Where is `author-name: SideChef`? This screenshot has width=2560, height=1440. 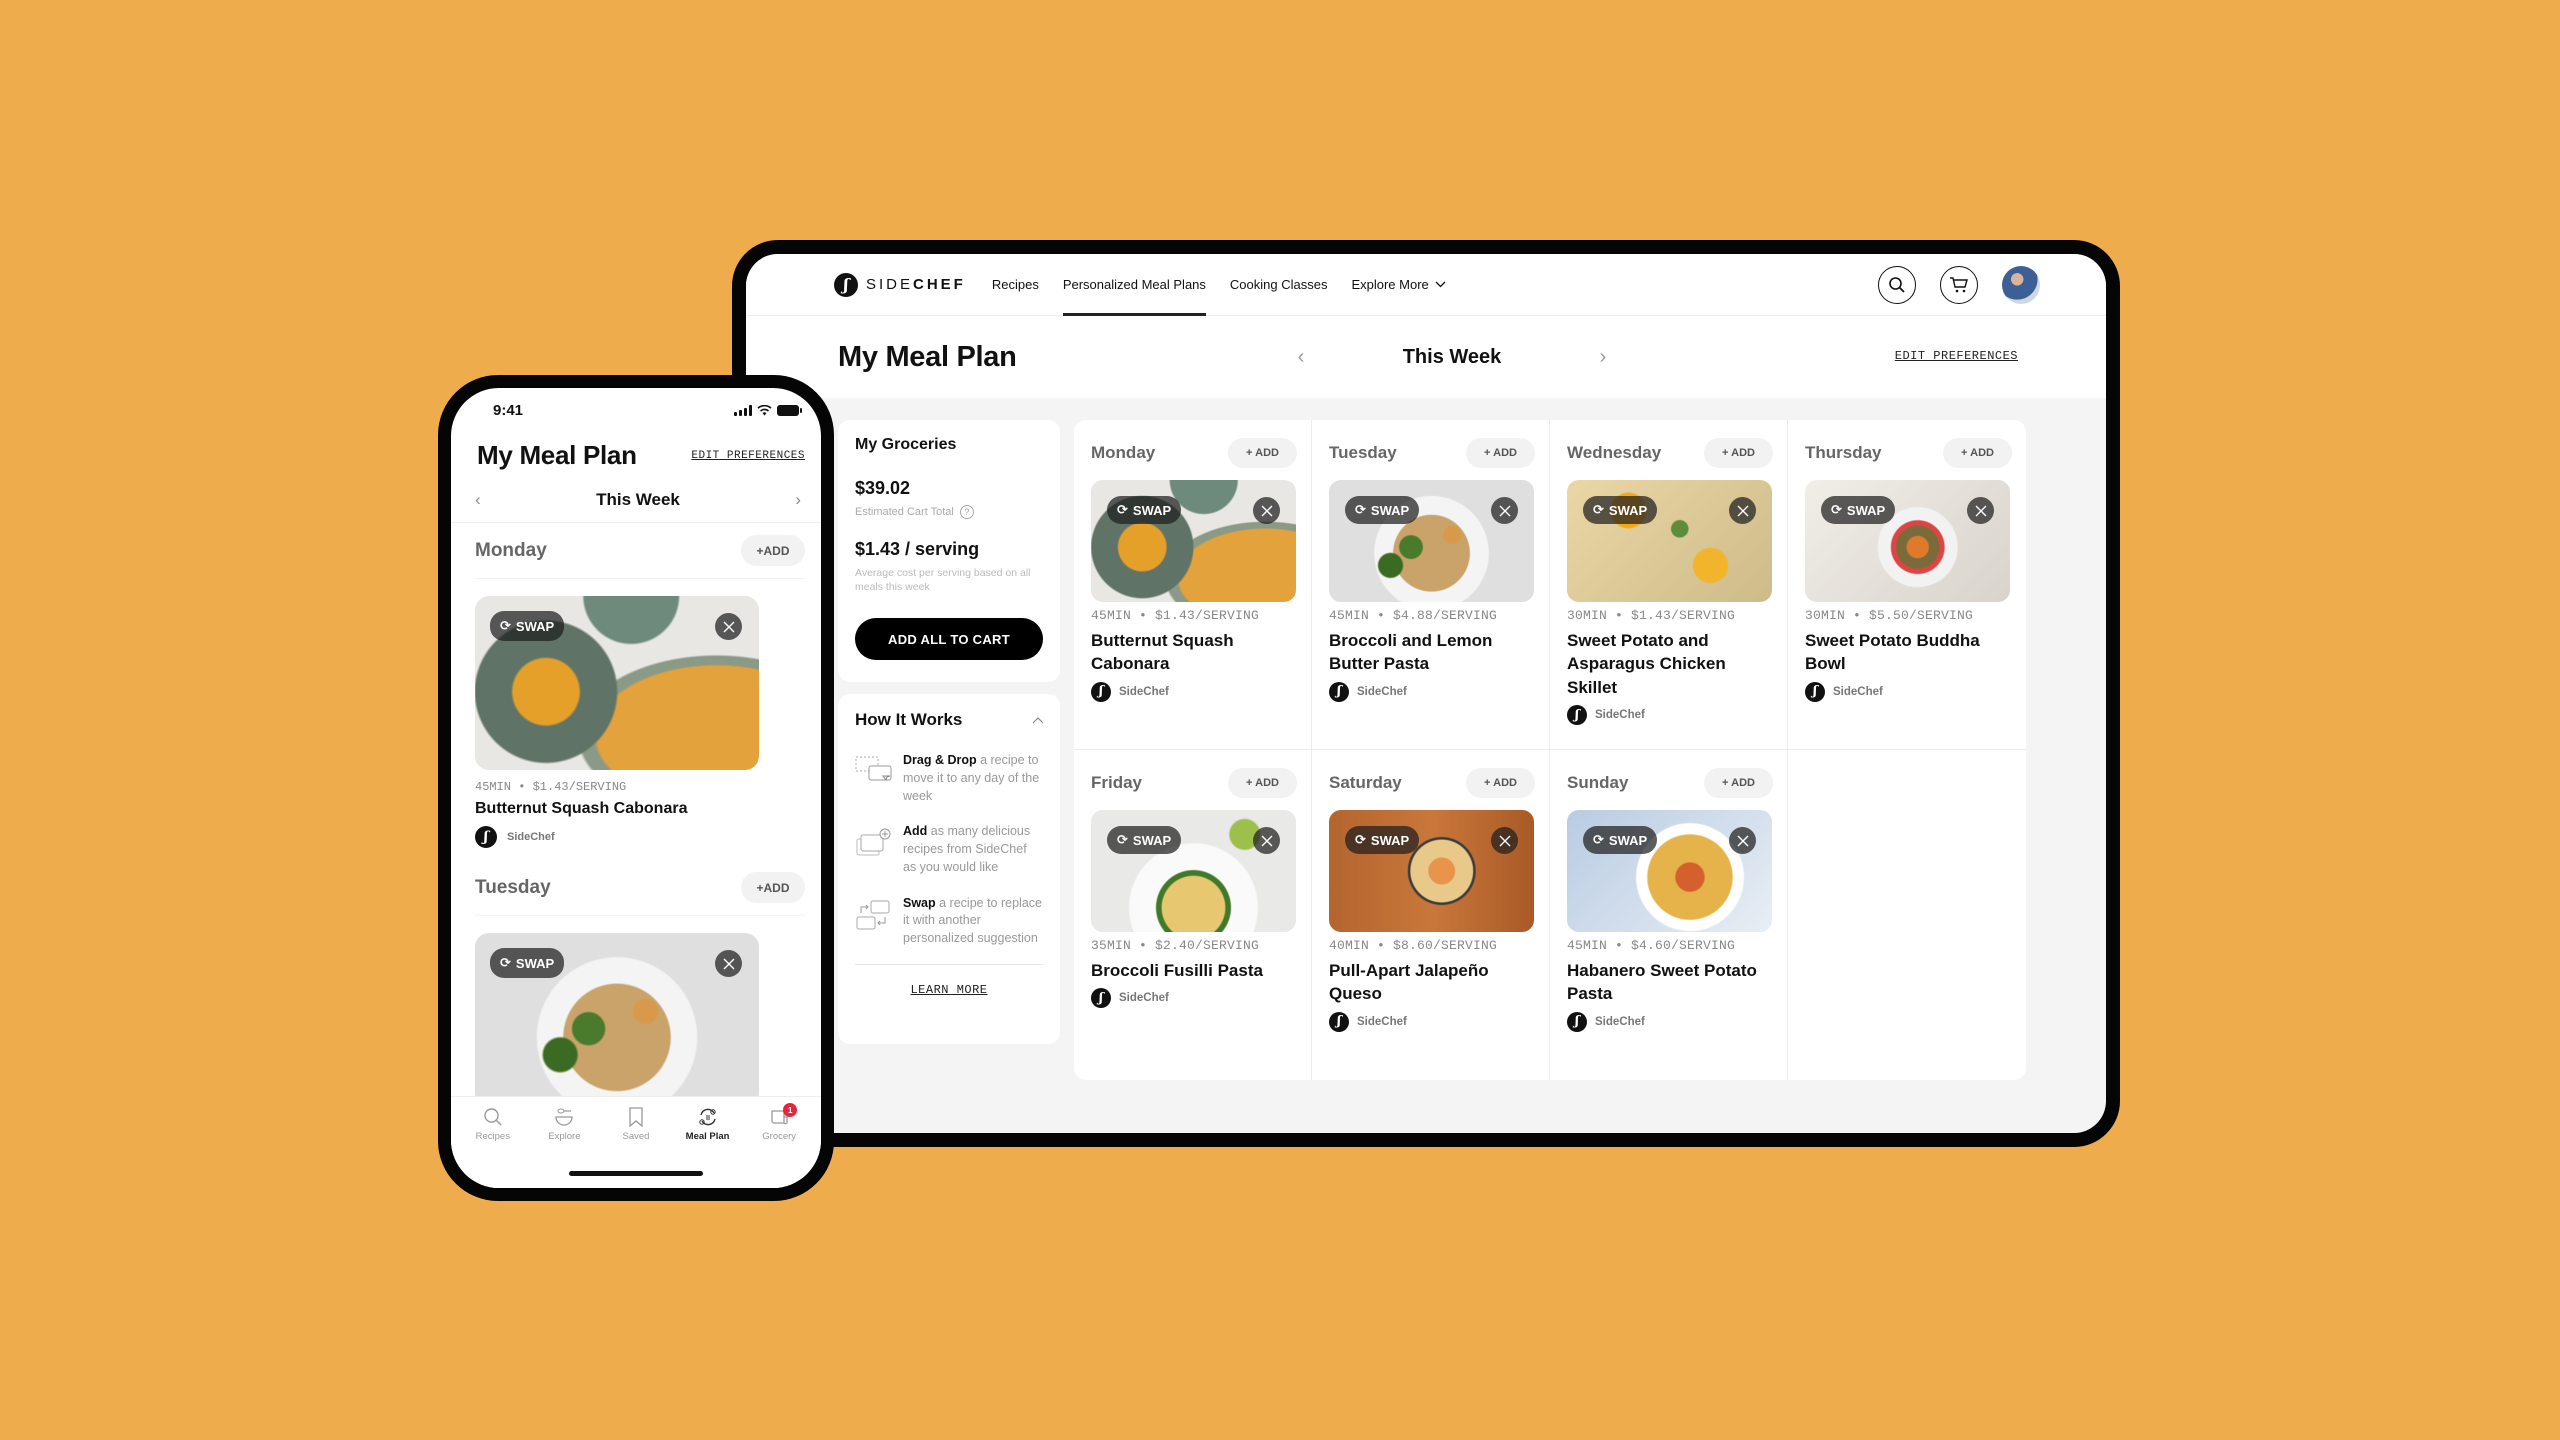 author-name: SideChef is located at coordinates (1620, 715).